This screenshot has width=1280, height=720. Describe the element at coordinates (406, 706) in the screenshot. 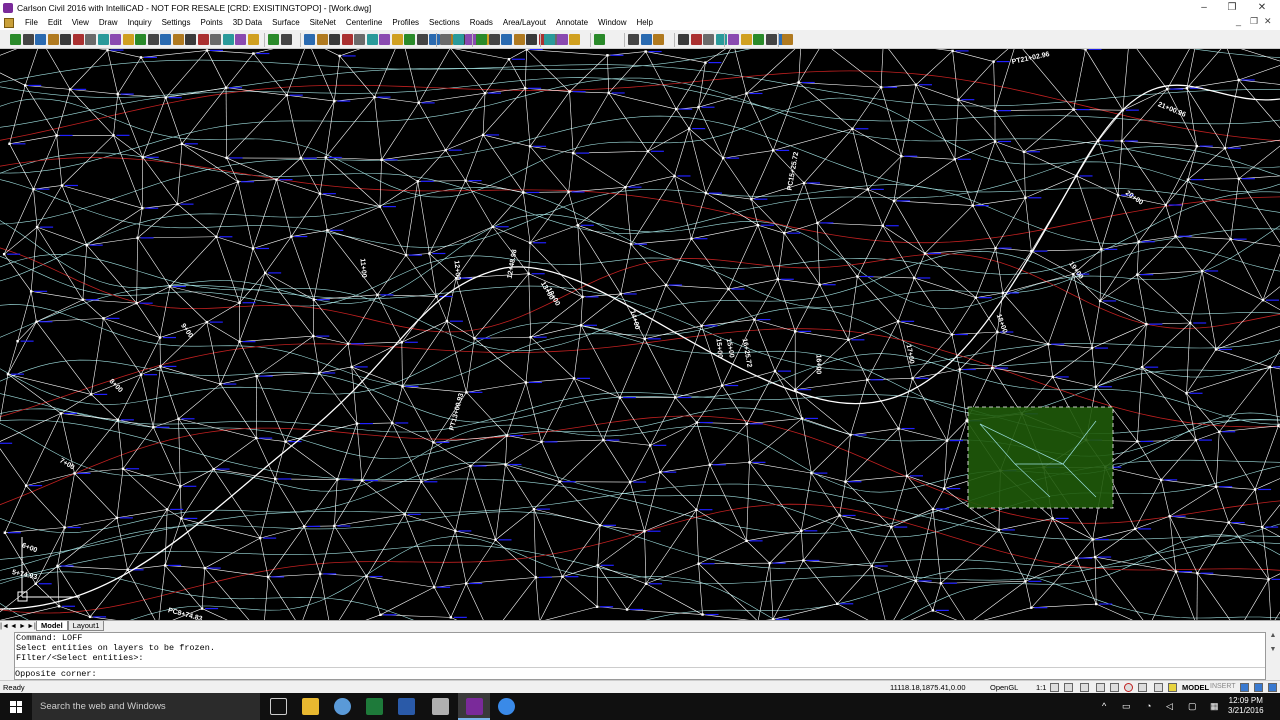

I see `word-icon` at that location.